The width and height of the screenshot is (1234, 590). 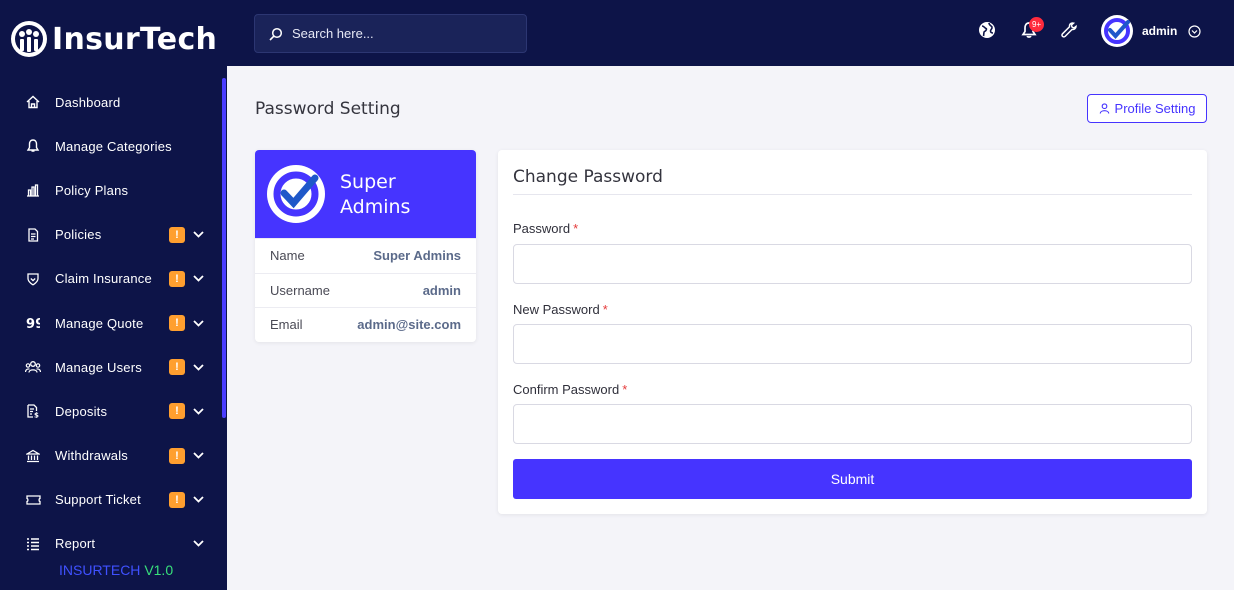 I want to click on info-value: admin@site.com, so click(x=409, y=325).